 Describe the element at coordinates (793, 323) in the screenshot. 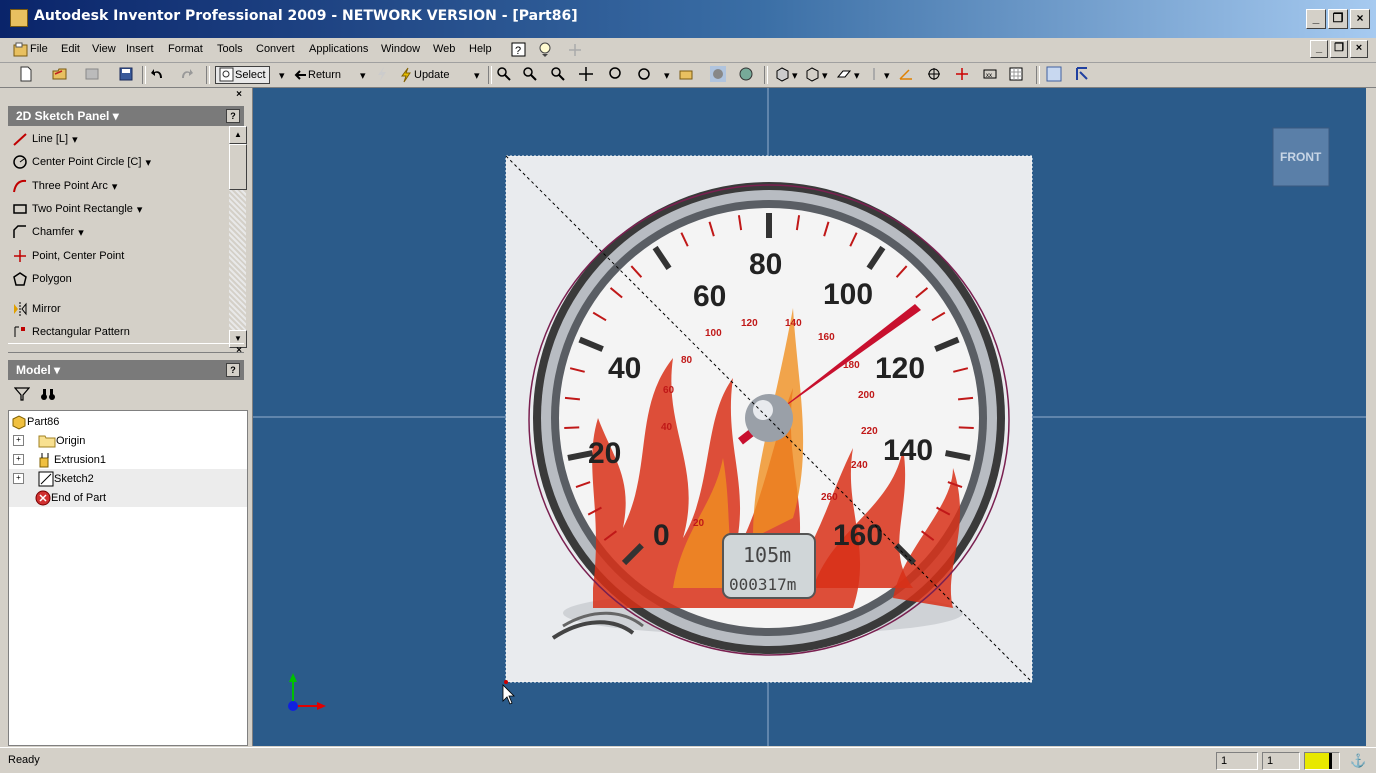

I see `gauge-minor-label: 140` at that location.